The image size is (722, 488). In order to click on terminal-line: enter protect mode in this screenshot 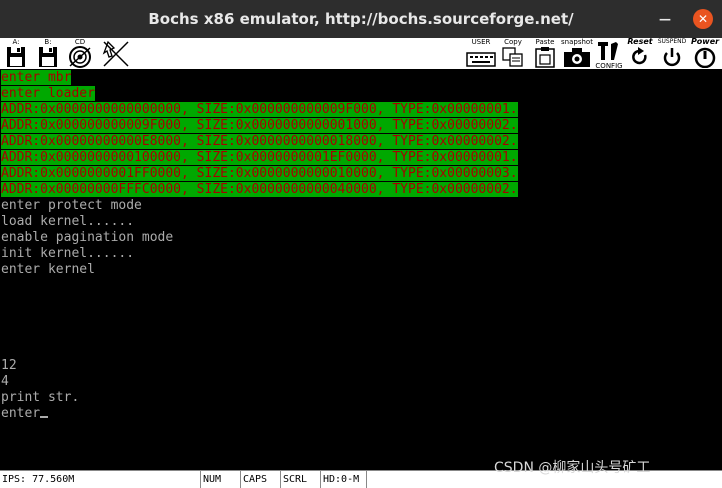, I will do `click(71, 206)`.